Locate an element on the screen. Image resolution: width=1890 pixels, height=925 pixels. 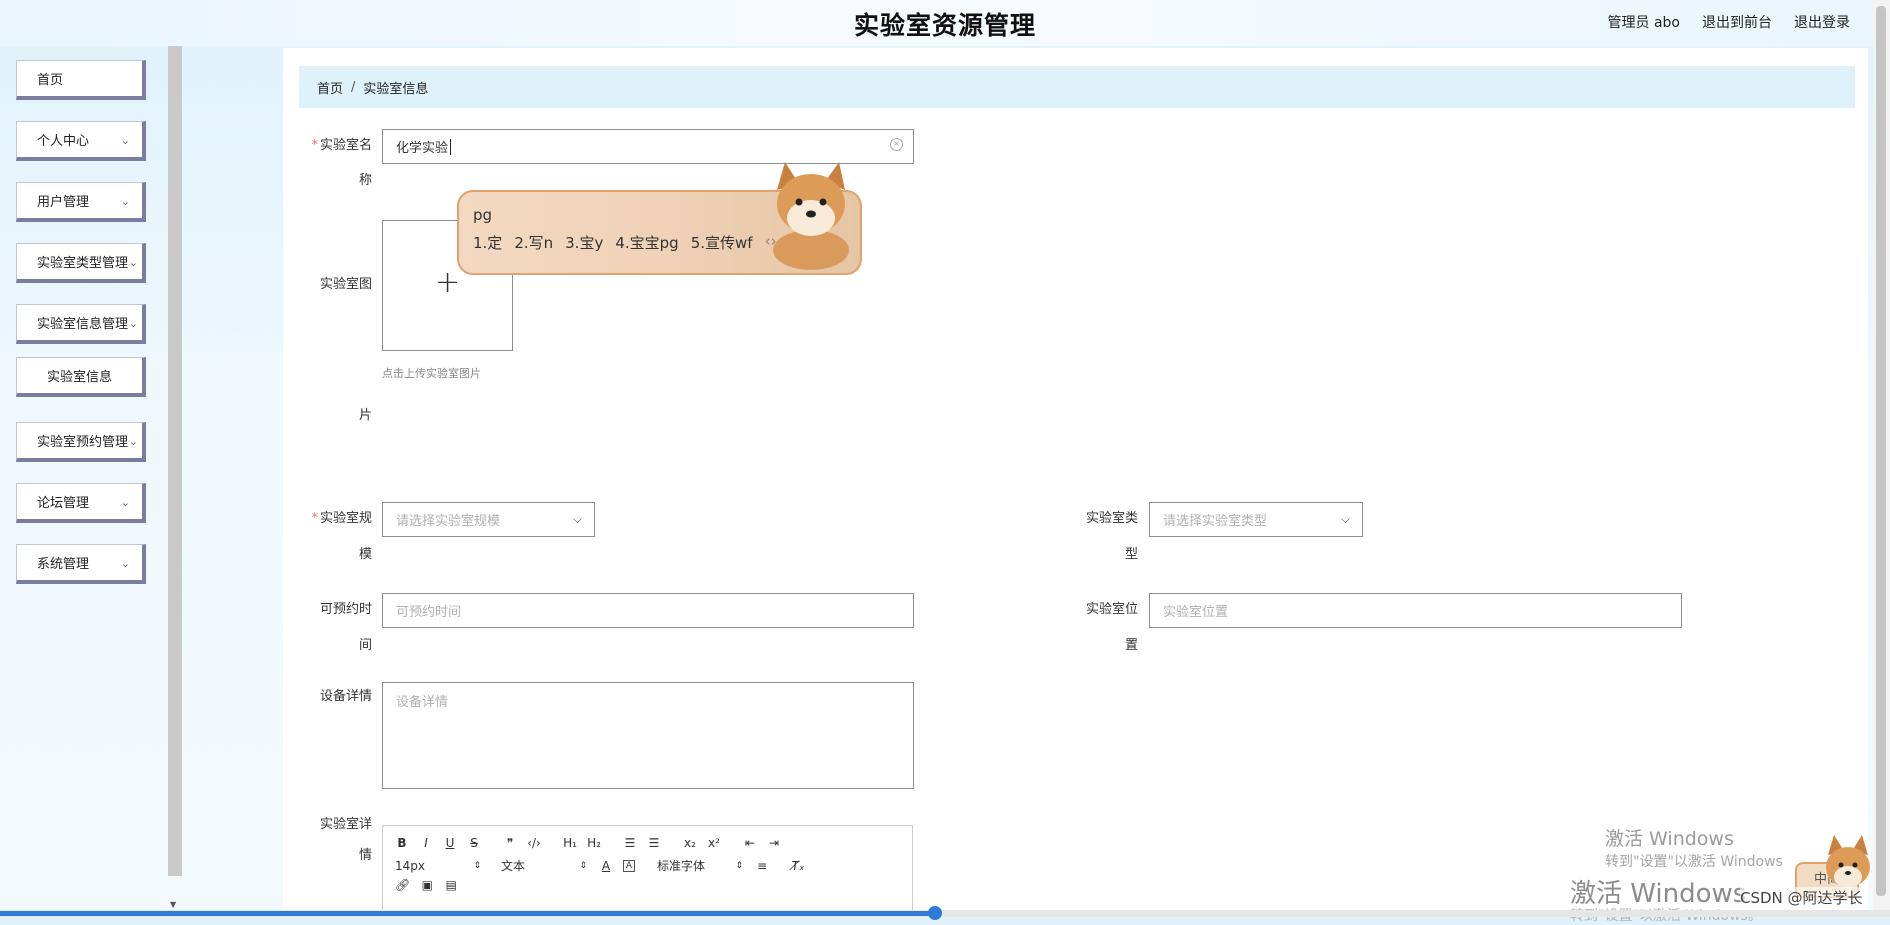
ime-candidate: 4.宝宝pg is located at coordinates (646, 242).